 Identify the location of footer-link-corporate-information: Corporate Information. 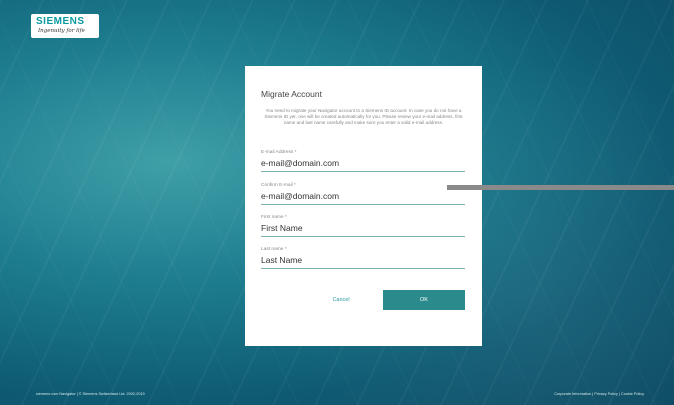
(572, 394).